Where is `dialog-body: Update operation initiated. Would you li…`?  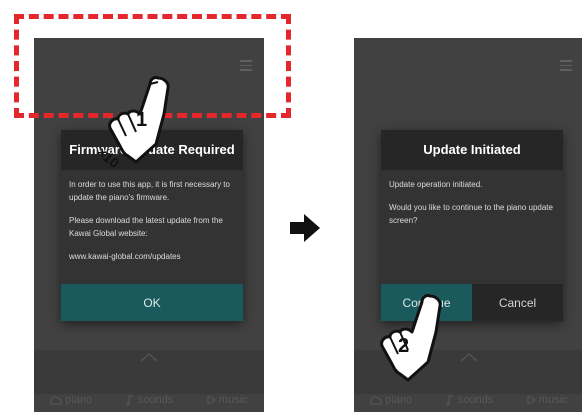
dialog-body: Update operation initiated. Would you li… is located at coordinates (472, 227).